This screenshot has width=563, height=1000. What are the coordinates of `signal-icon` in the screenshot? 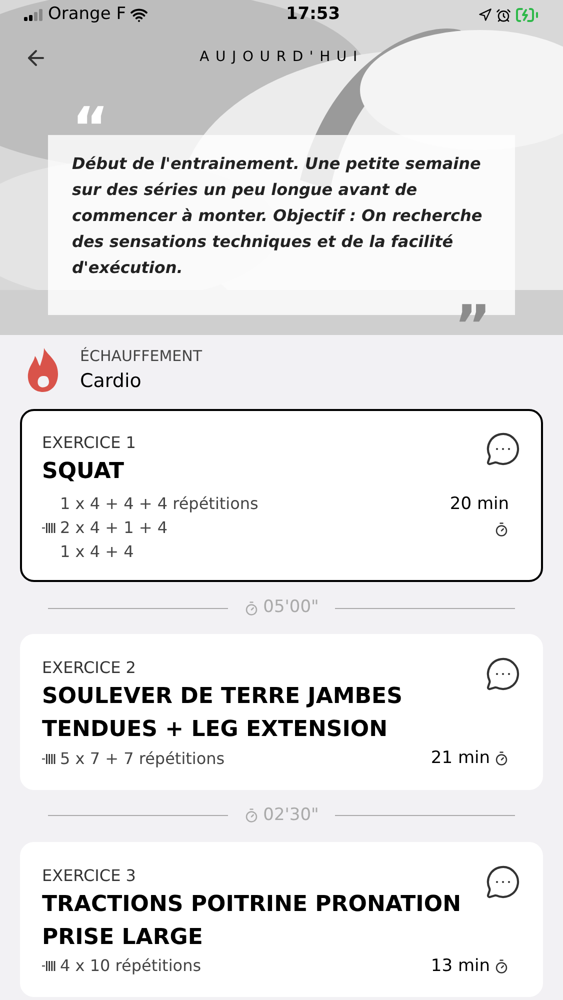 It's located at (34, 15).